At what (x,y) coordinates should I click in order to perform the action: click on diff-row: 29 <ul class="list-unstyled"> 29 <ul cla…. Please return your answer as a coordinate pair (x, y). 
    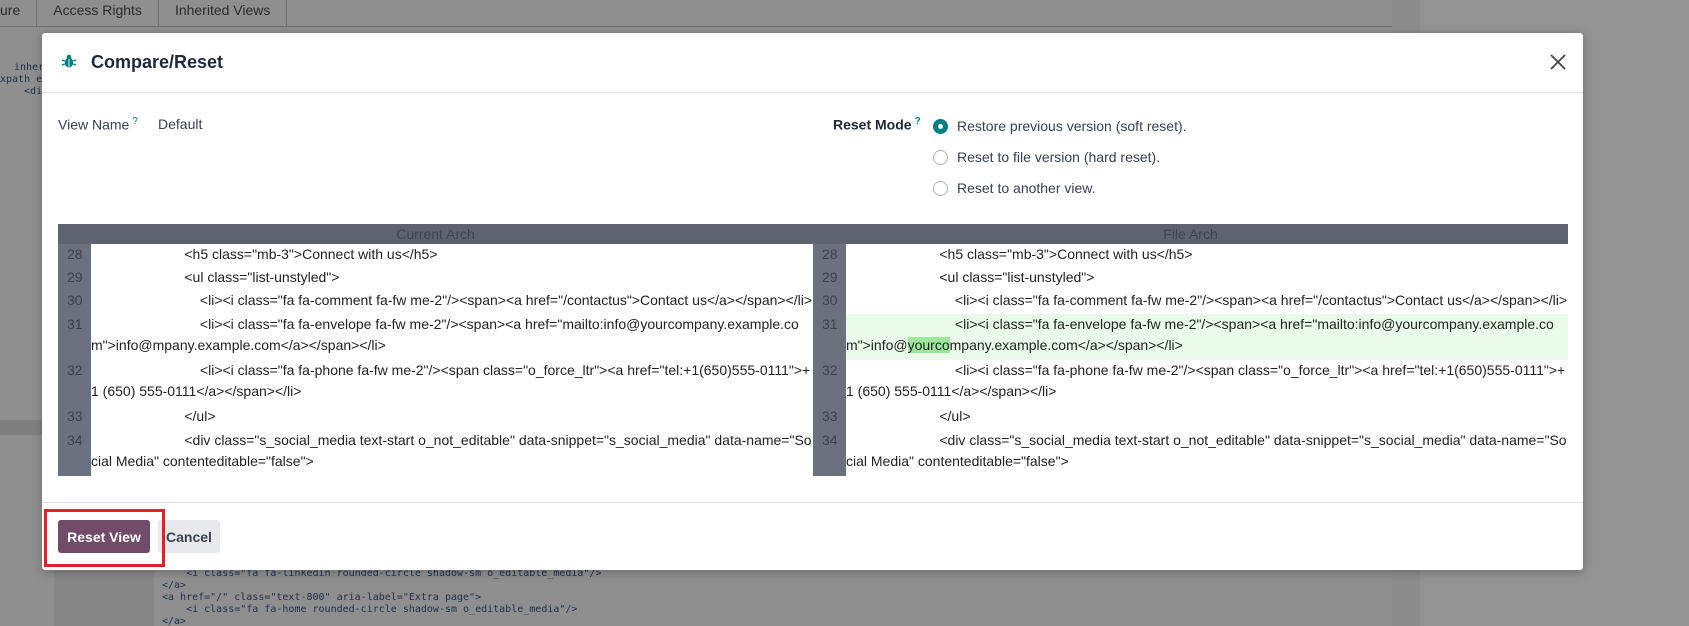
    Looking at the image, I should click on (813, 279).